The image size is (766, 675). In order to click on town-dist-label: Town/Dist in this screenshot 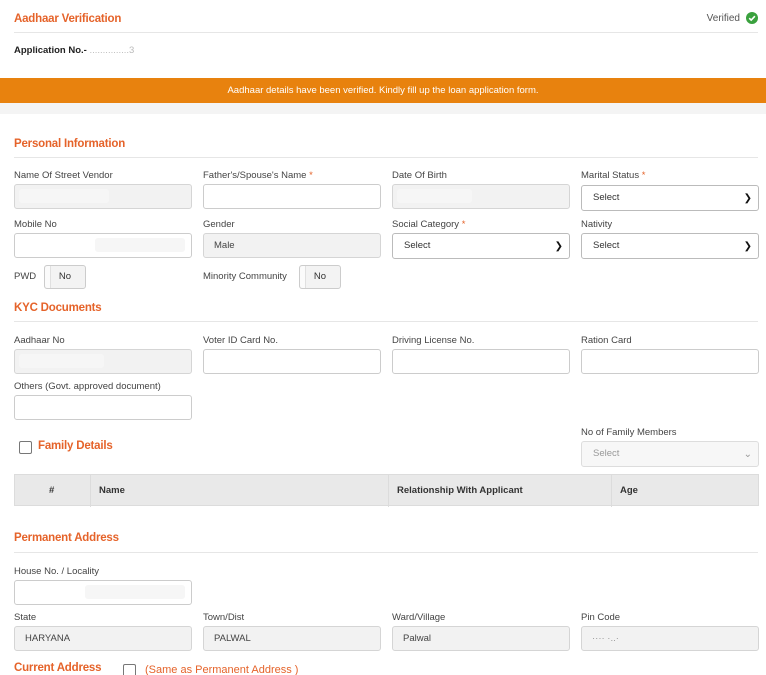, I will do `click(224, 617)`.